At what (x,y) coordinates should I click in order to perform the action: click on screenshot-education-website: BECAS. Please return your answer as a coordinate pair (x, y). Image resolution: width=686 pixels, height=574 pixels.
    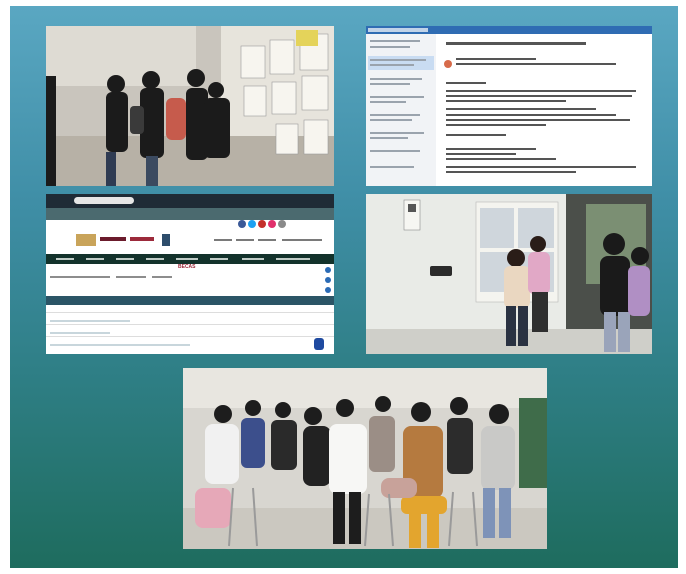
    Looking at the image, I should click on (190, 274).